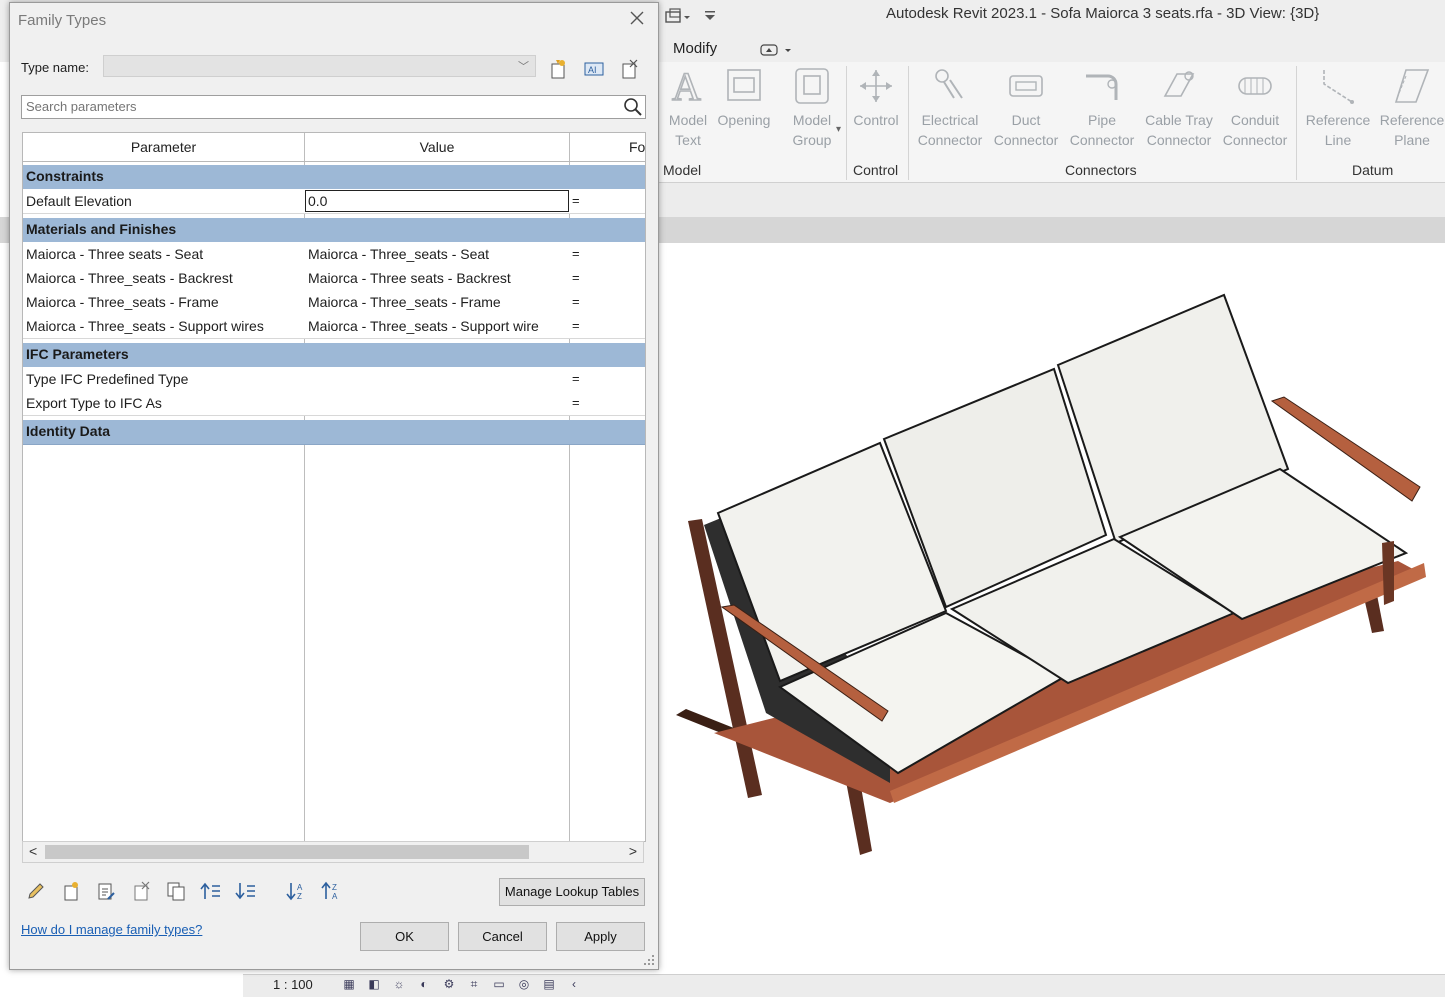 This screenshot has height=997, width=1445. What do you see at coordinates (319, 66) in the screenshot?
I see `type-name-combobox: ﹀` at bounding box center [319, 66].